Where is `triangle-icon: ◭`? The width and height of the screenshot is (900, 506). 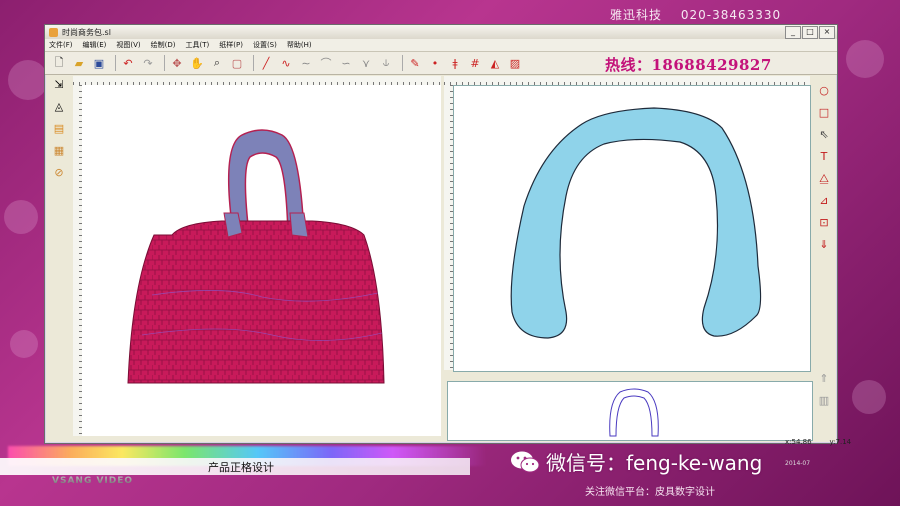
triangle-icon: ◭ is located at coordinates (495, 63).